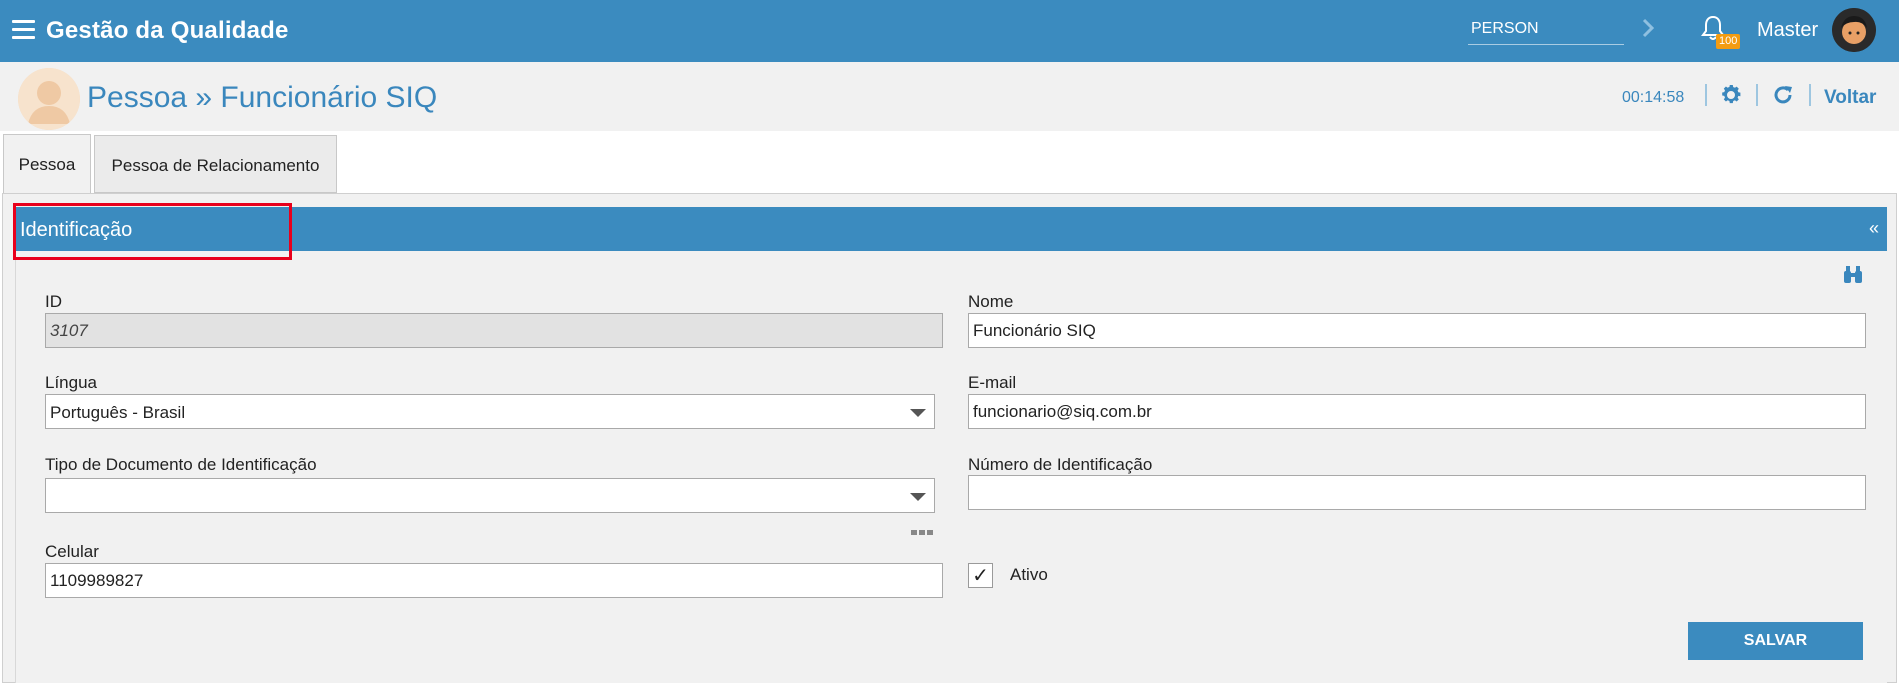 The image size is (1899, 683). What do you see at coordinates (949, 31) in the screenshot?
I see `top-bar: Gestão da Qualidade 100 Master` at bounding box center [949, 31].